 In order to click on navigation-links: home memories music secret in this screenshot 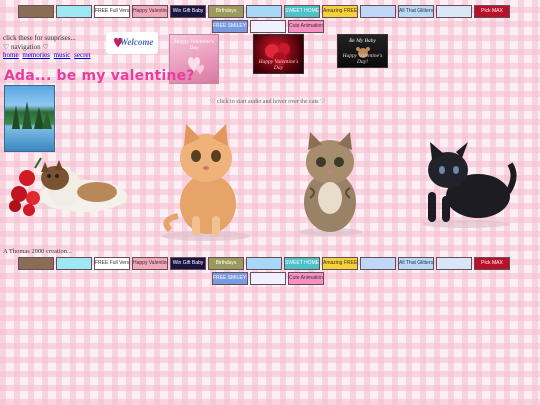, I will do `click(47, 55)`.